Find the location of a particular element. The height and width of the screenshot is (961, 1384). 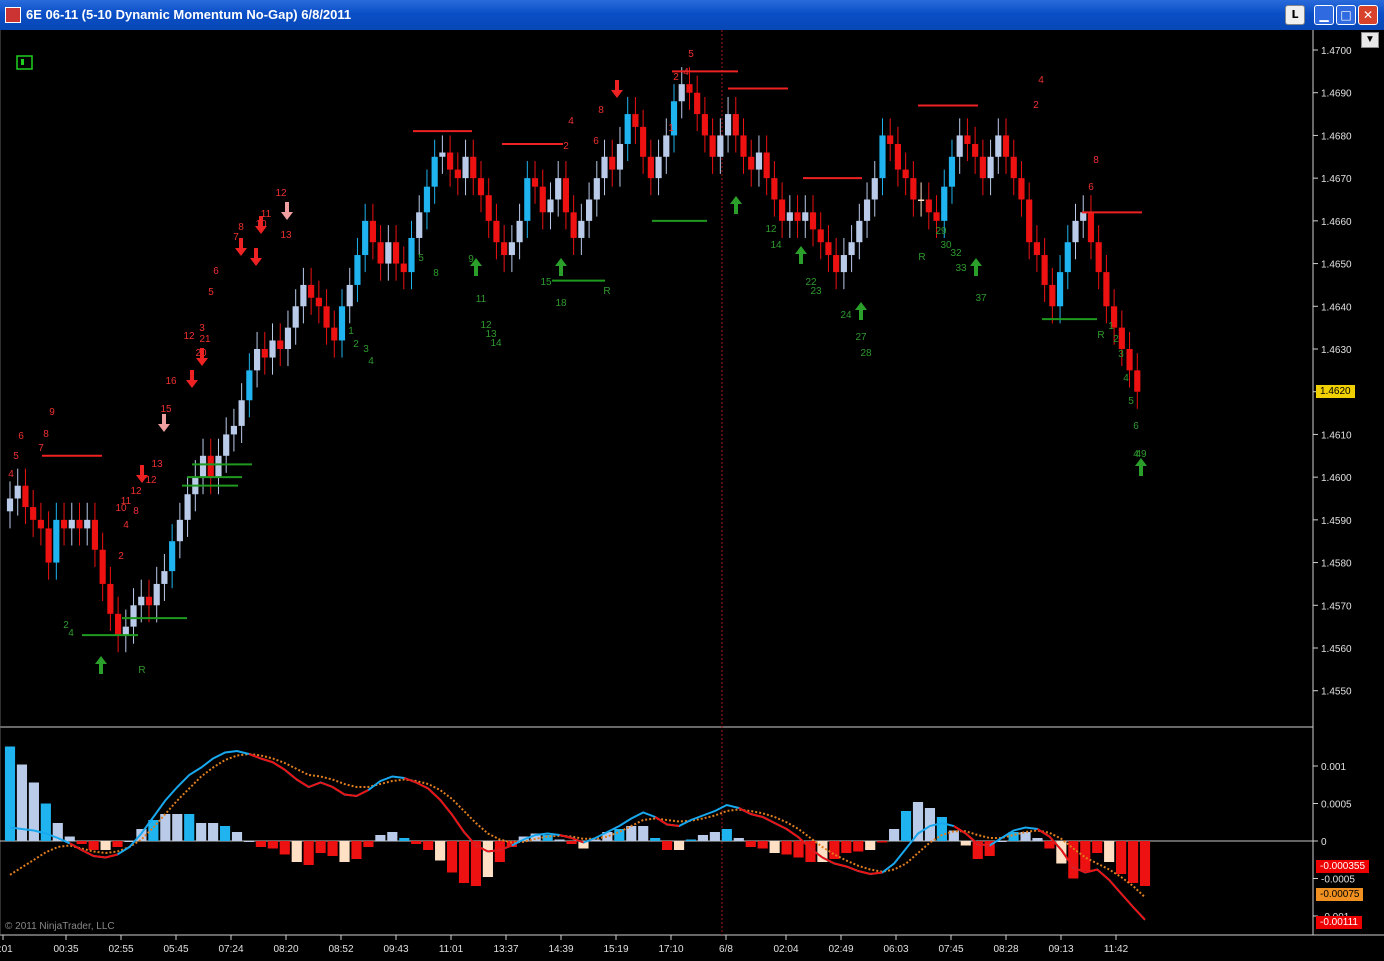

time-tick-label: 09:13 is located at coordinates (1060, 949).